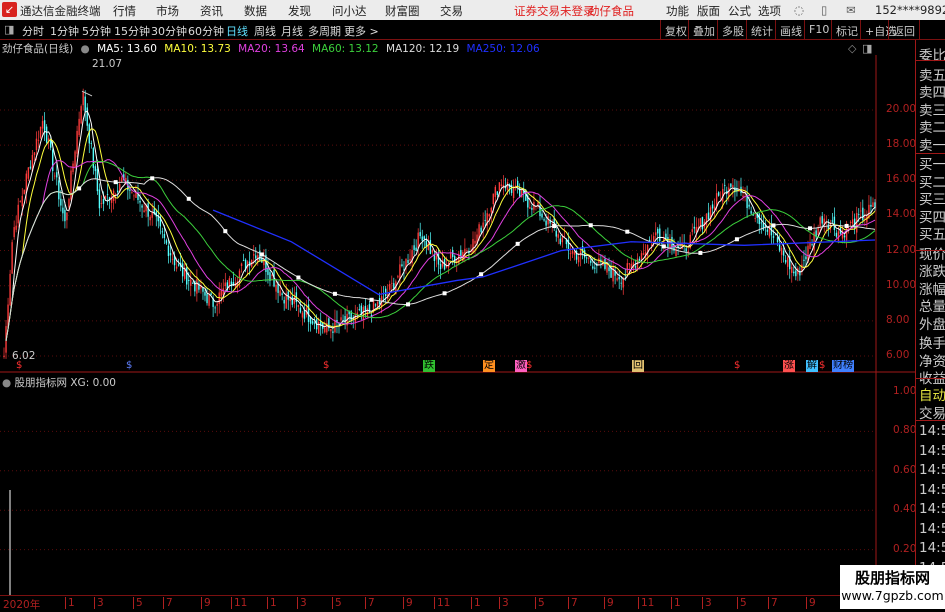 The image size is (945, 612). I want to click on sidebar-toggle-icon: ◨, so click(9, 29).